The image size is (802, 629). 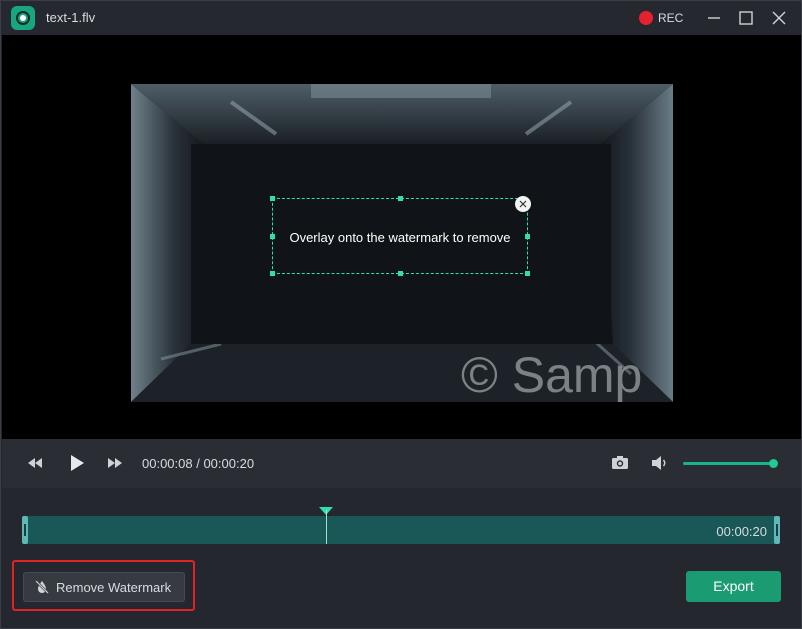 What do you see at coordinates (115, 463) in the screenshot?
I see `fast-forward-icon` at bounding box center [115, 463].